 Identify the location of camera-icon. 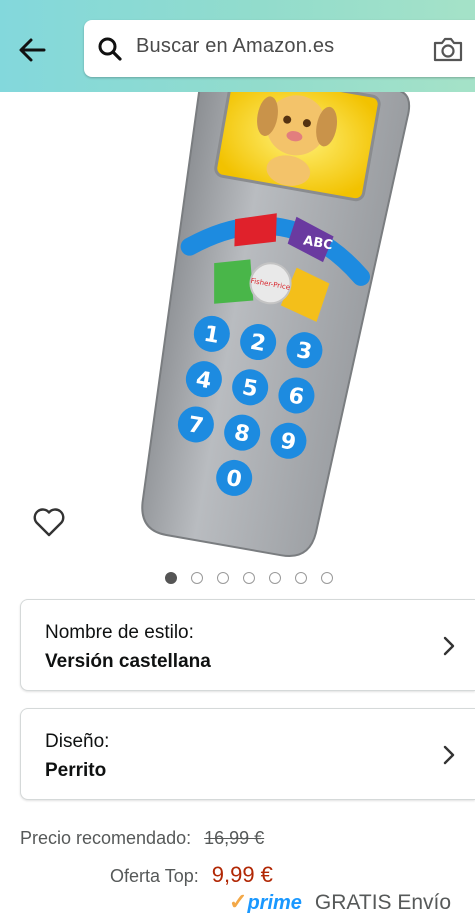
(448, 49).